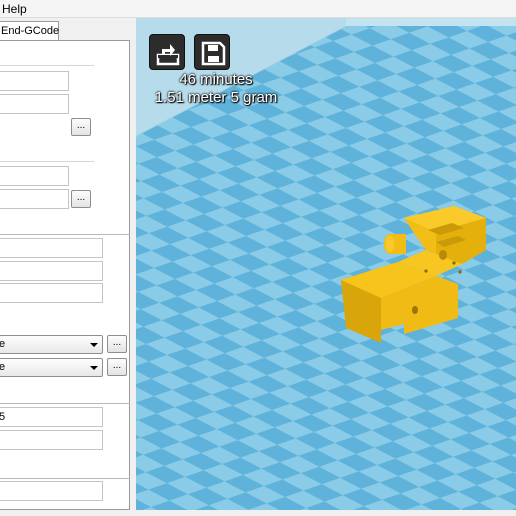  What do you see at coordinates (67, 29) in the screenshot?
I see `settings-tab-strip: End-GCode` at bounding box center [67, 29].